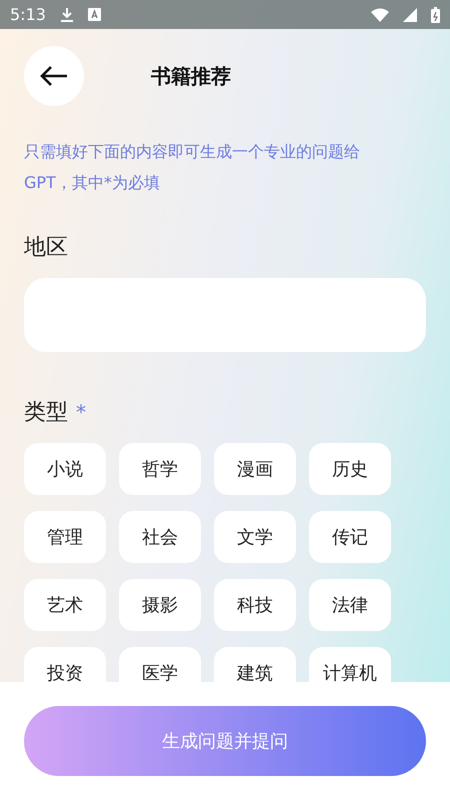  Describe the element at coordinates (54, 76) in the screenshot. I see `back-arrow-icon` at that location.